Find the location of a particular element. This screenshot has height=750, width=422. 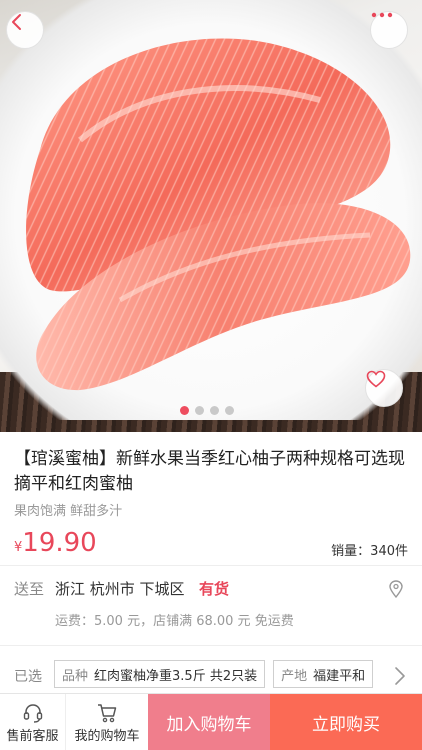

gallery-pagination is located at coordinates (207, 410).